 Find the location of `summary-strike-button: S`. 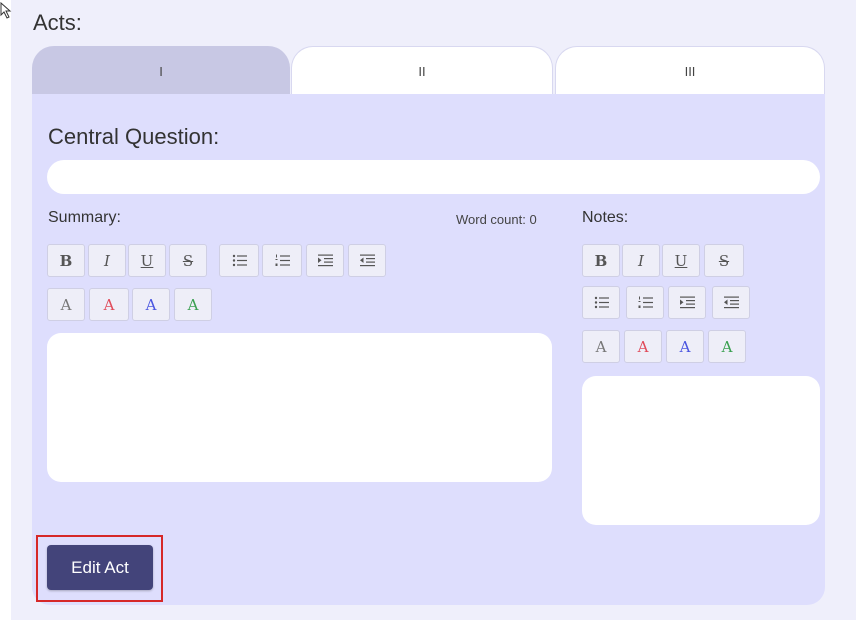

summary-strike-button: S is located at coordinates (188, 260).